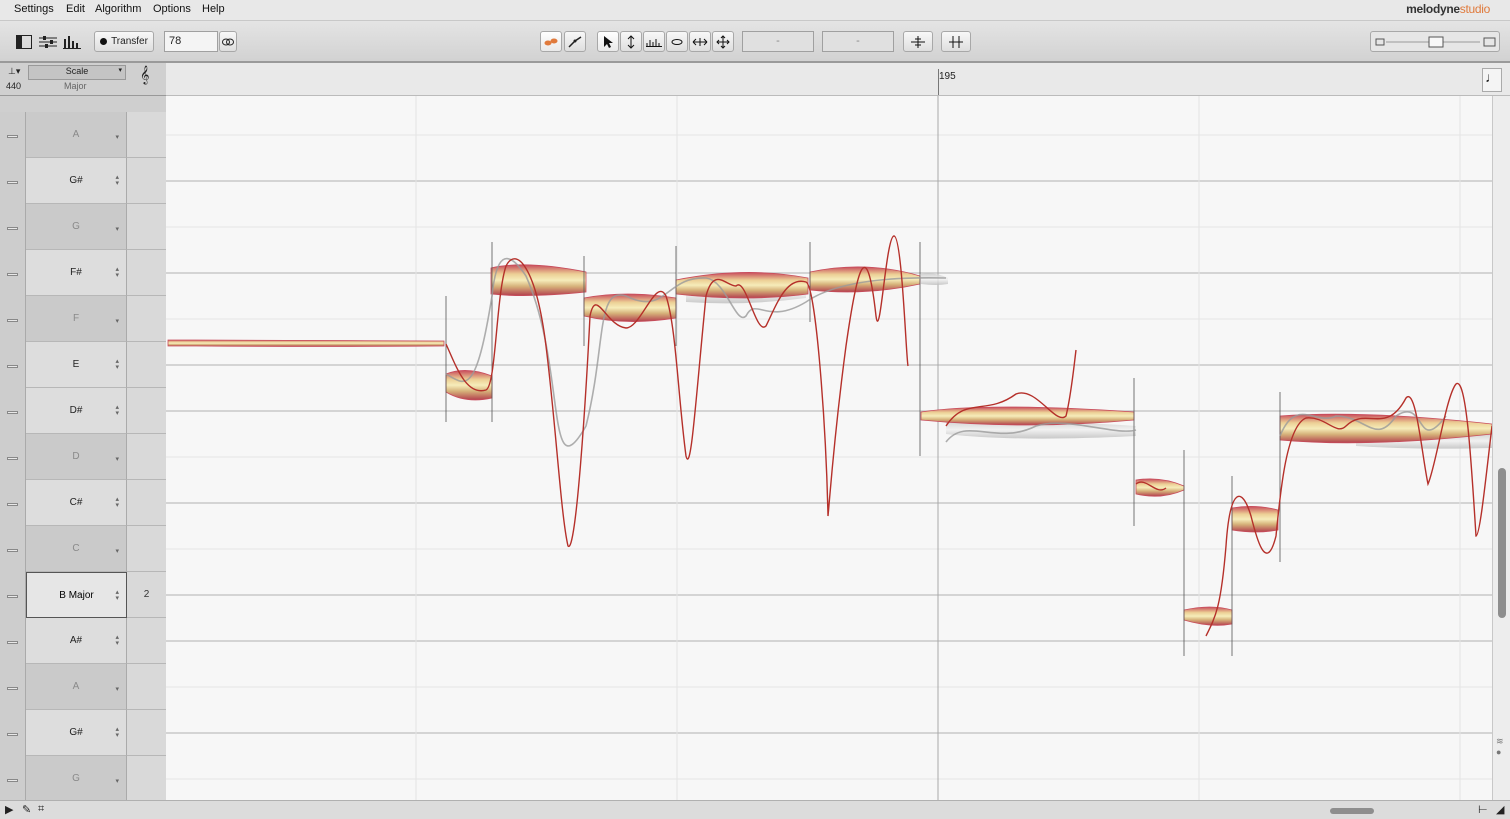 The image size is (1510, 819). Describe the element at coordinates (631, 41) in the screenshot. I see `pitch-tool-icon` at that location.